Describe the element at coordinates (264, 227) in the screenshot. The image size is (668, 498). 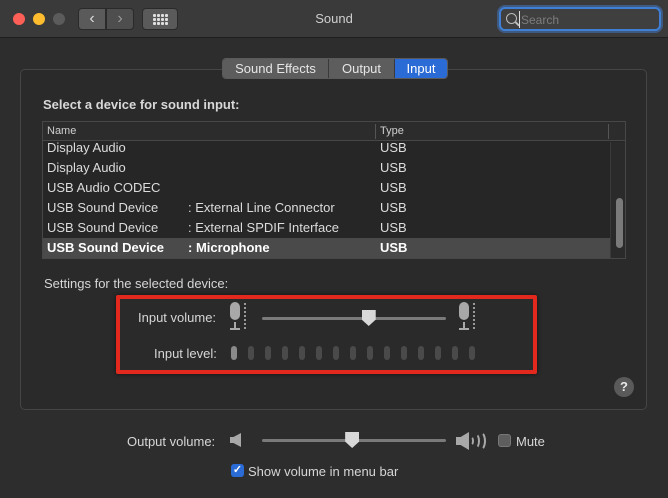
I see `device-port: : External SPDIF Interface` at that location.